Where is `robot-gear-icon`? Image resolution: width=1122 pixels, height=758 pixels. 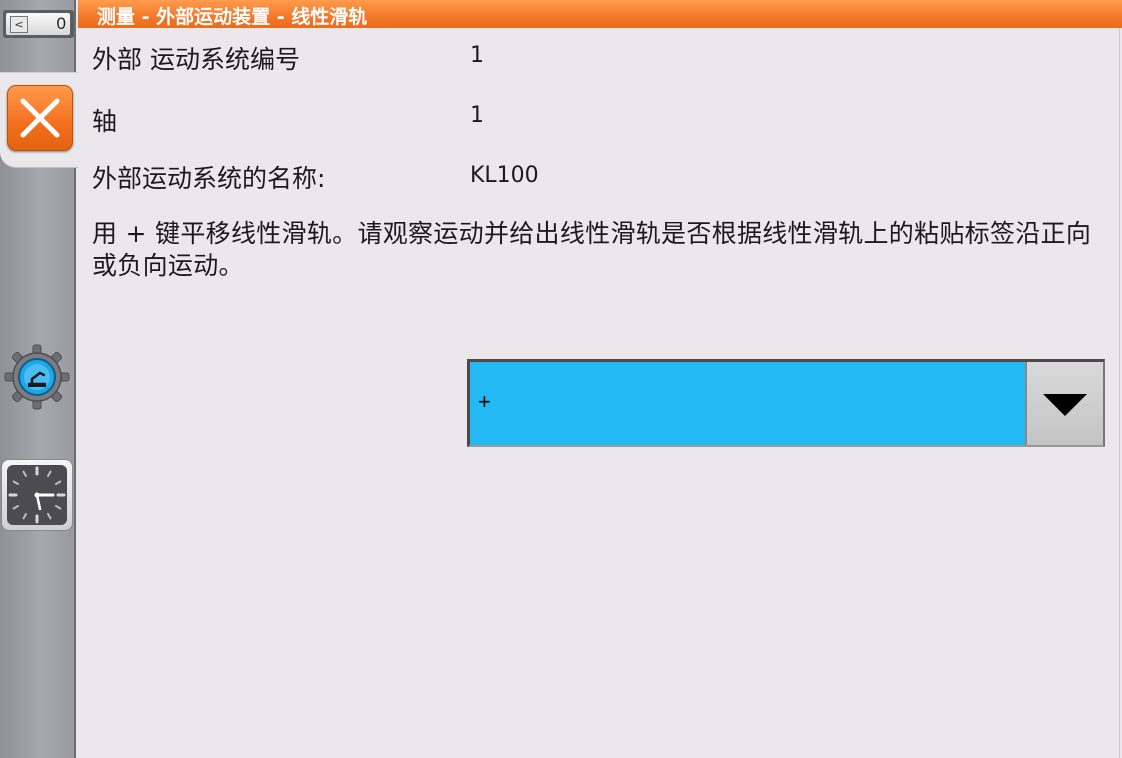
robot-gear-icon is located at coordinates (37, 377).